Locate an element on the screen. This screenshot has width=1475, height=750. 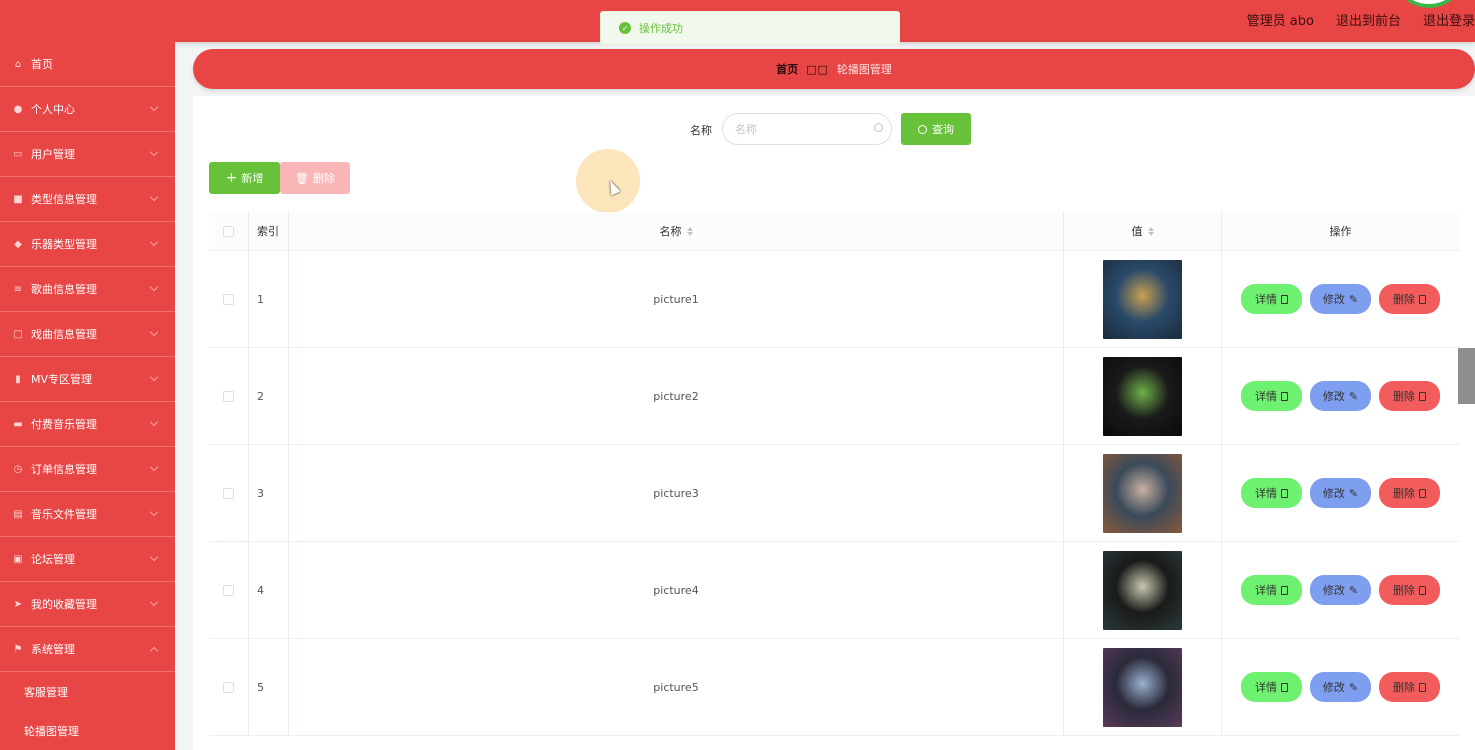
sidebar-item-forum: ▣ 论坛管理 is located at coordinates (87, 559).